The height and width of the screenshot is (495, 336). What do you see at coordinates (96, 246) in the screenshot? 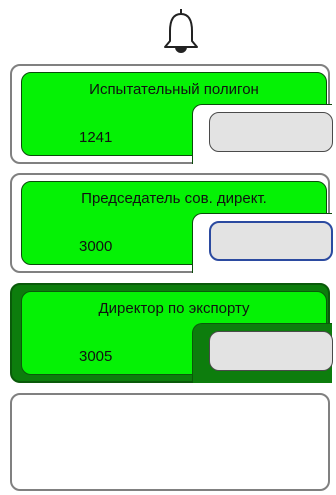
I see `card-code: 3000` at bounding box center [96, 246].